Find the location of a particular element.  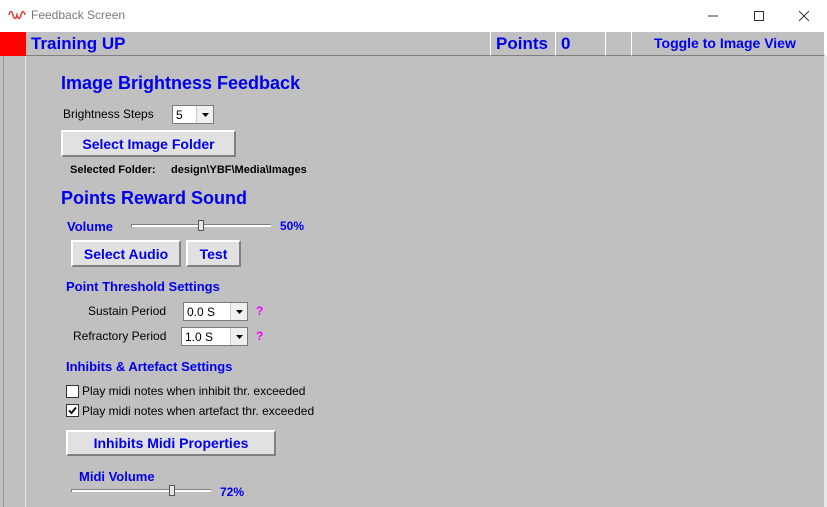

minimize-button is located at coordinates (713, 16).